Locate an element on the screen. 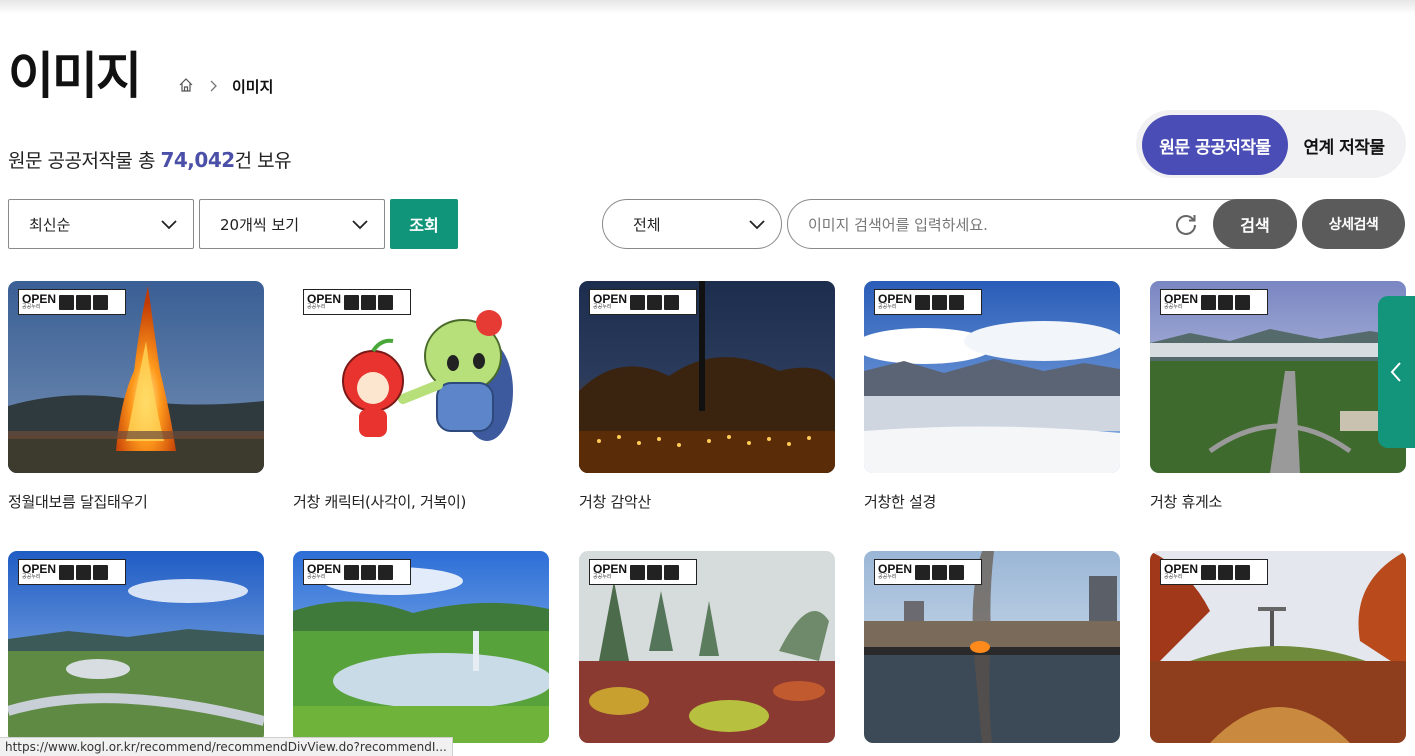 The image size is (1415, 756). top-shadow is located at coordinates (707, 7).